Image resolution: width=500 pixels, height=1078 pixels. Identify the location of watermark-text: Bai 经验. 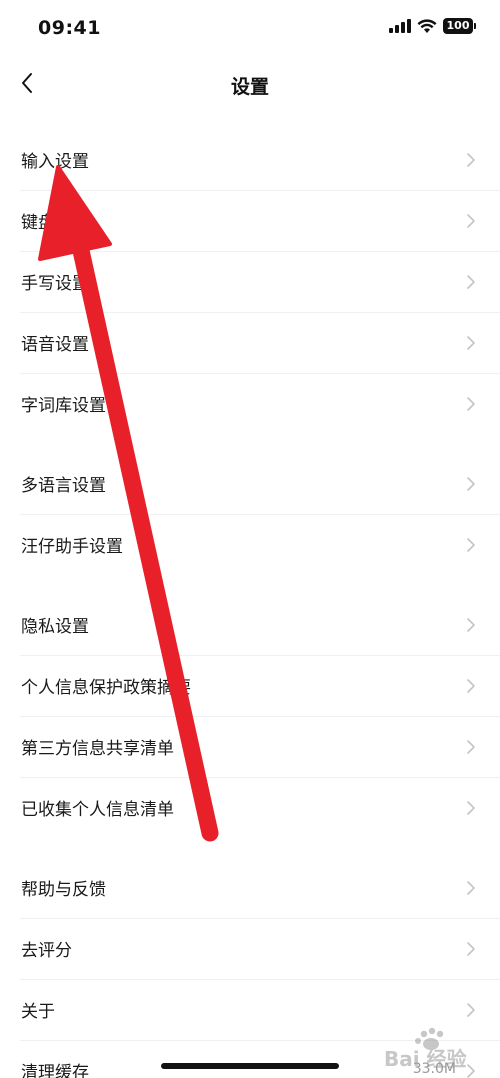
(425, 1059).